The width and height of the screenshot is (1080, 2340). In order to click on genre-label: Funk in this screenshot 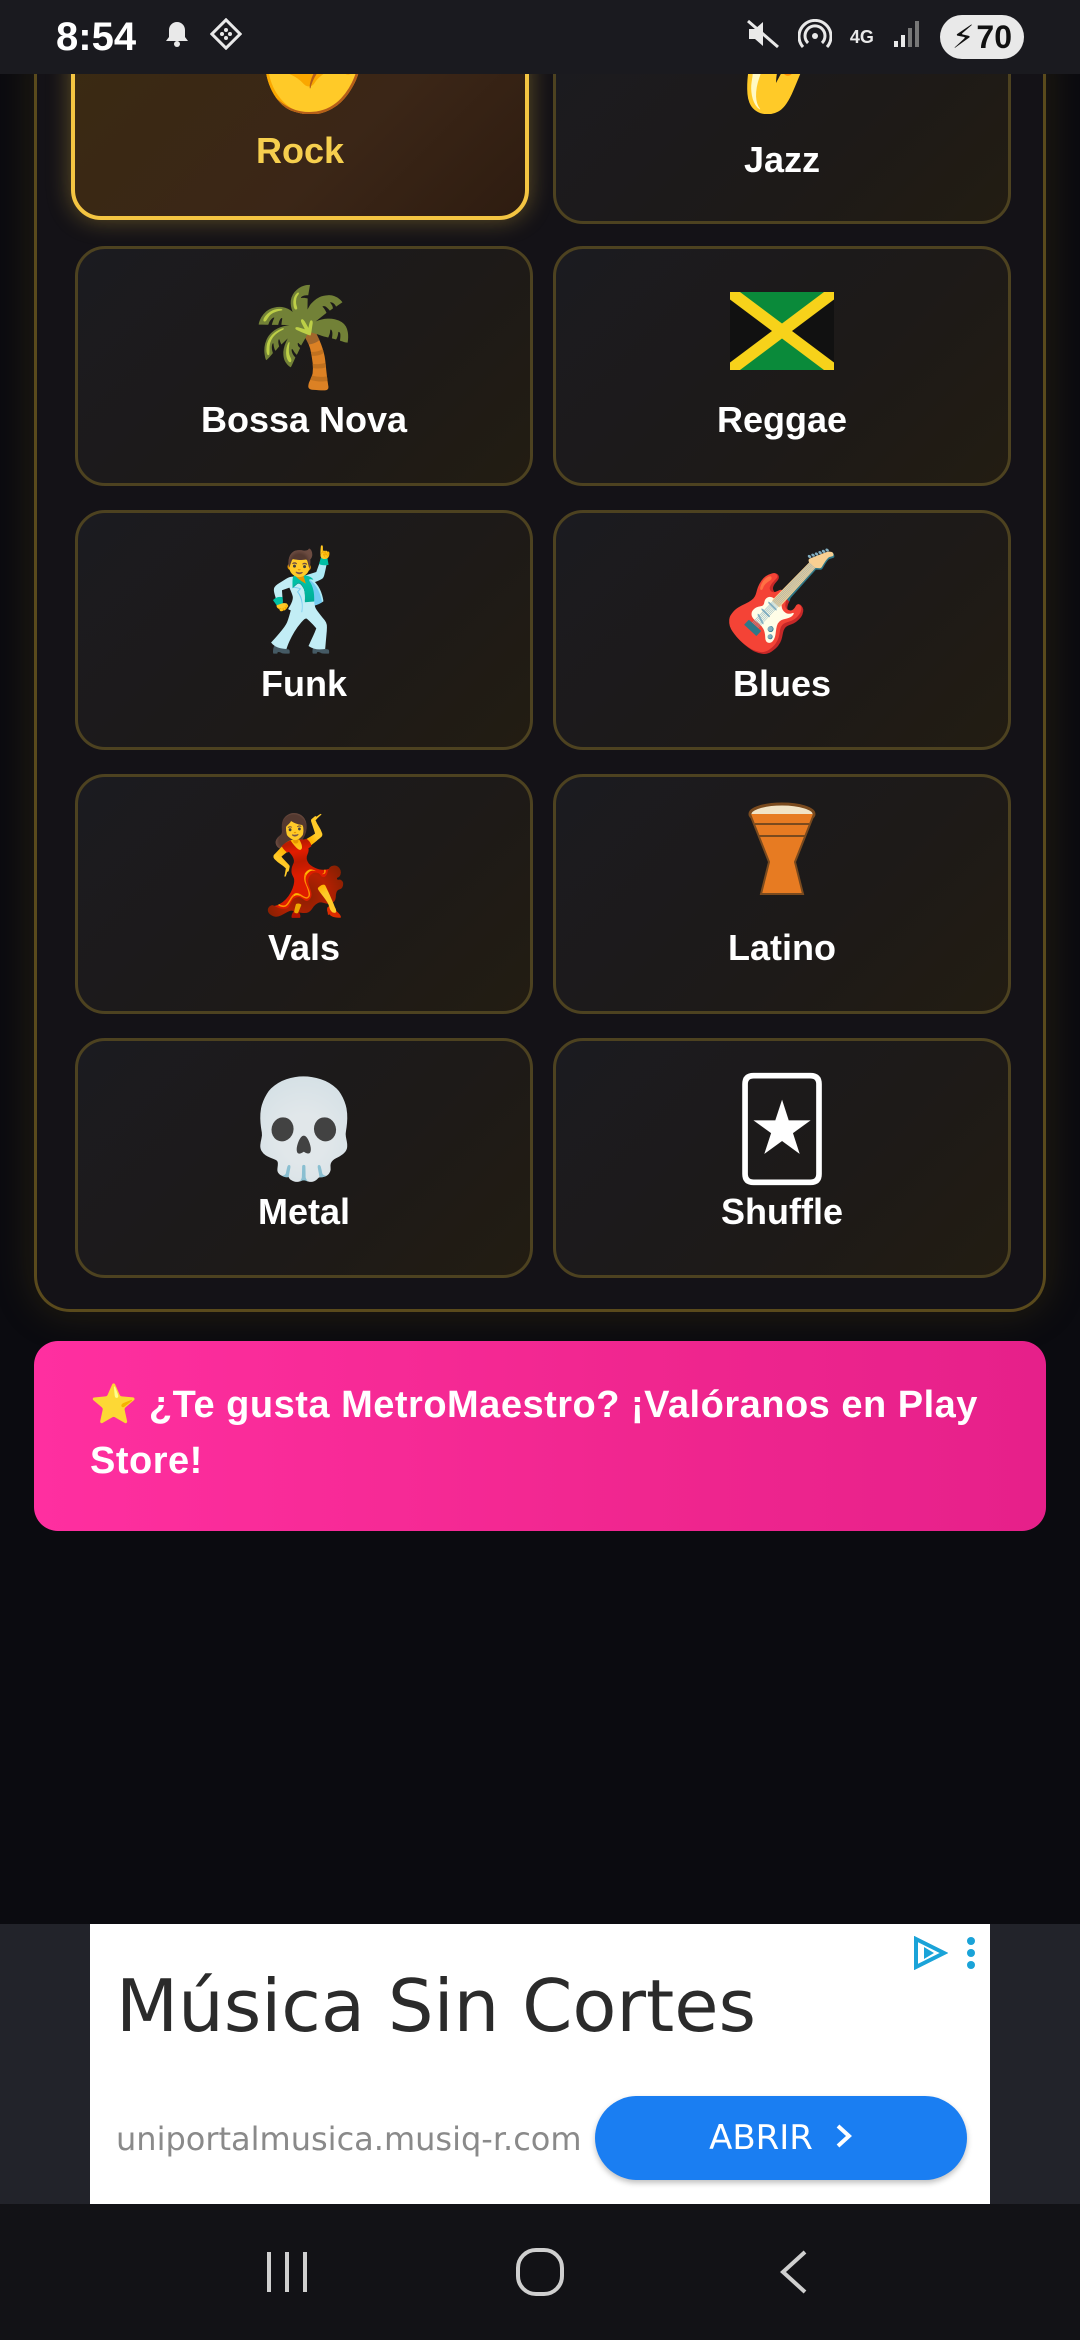, I will do `click(304, 683)`.